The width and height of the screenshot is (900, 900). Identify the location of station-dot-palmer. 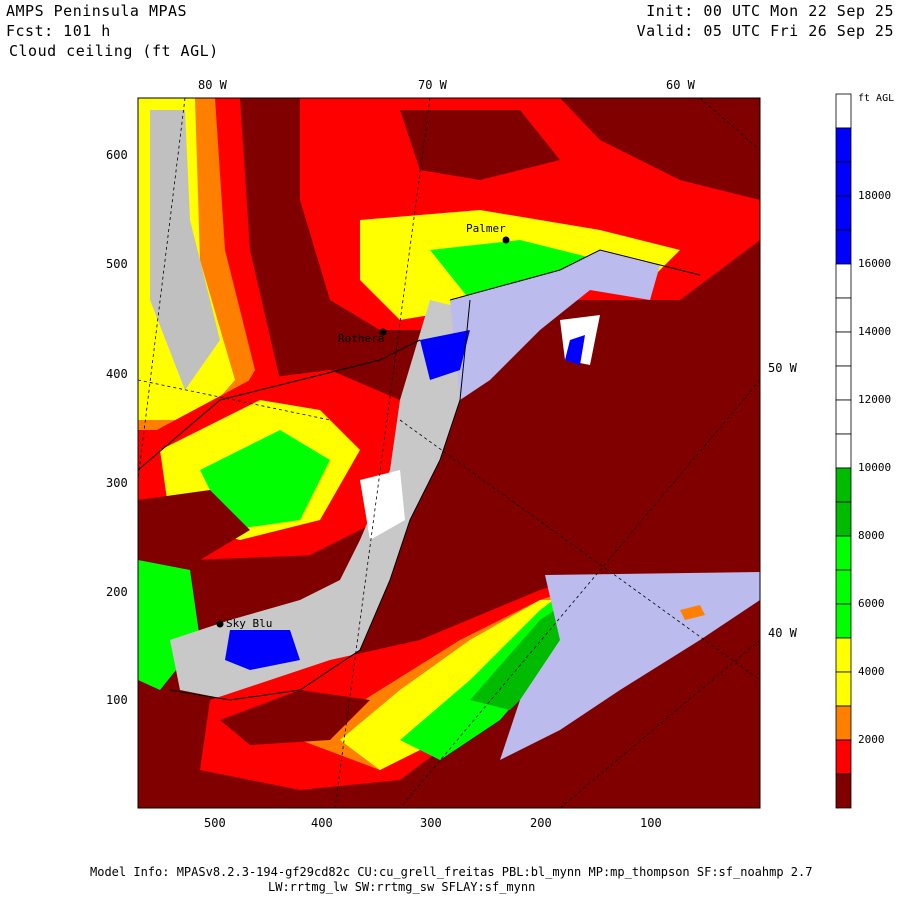
(506, 240).